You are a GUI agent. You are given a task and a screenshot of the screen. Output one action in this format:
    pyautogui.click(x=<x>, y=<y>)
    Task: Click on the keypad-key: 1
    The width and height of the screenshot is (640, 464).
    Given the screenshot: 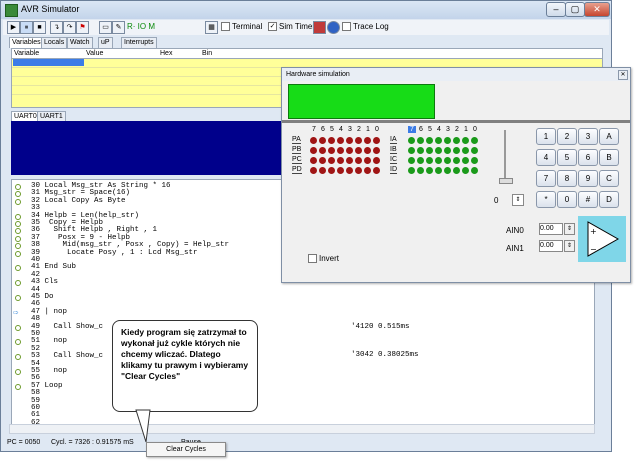 What is the action you would take?
    pyautogui.click(x=546, y=136)
    